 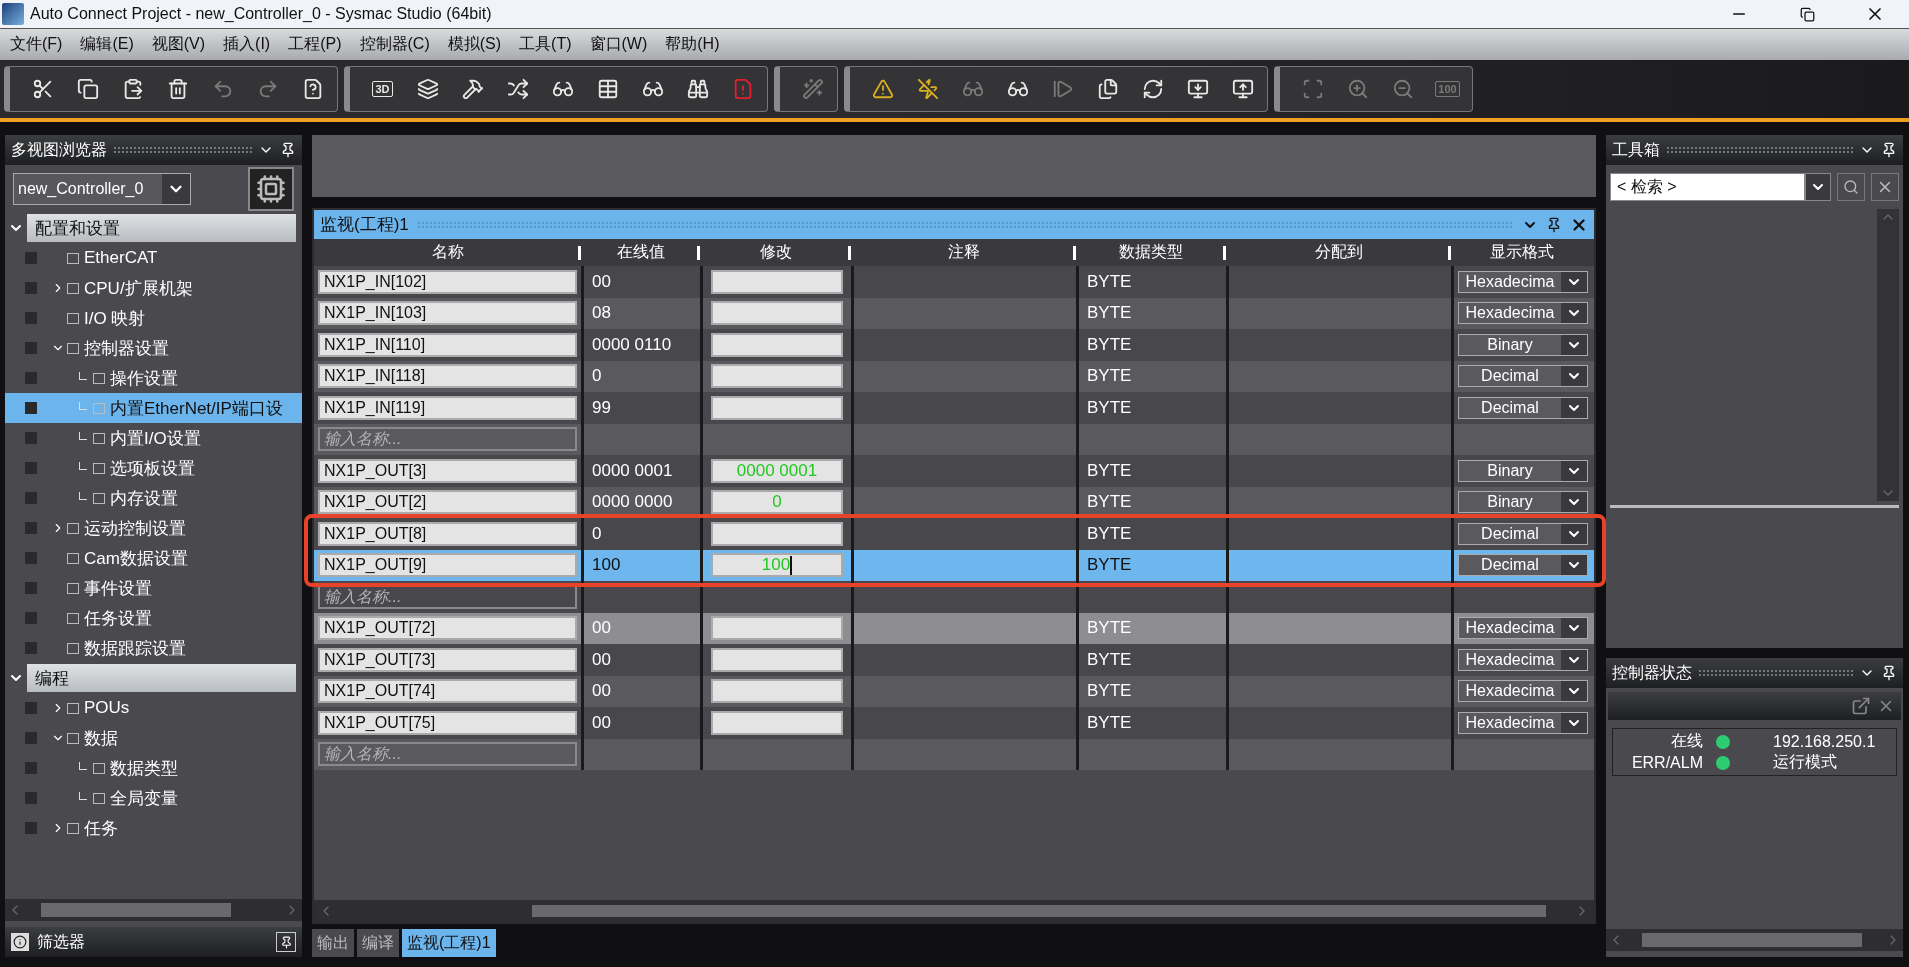 What do you see at coordinates (447, 376) in the screenshot?
I see `variable-name-field: NX1P_IN[118]` at bounding box center [447, 376].